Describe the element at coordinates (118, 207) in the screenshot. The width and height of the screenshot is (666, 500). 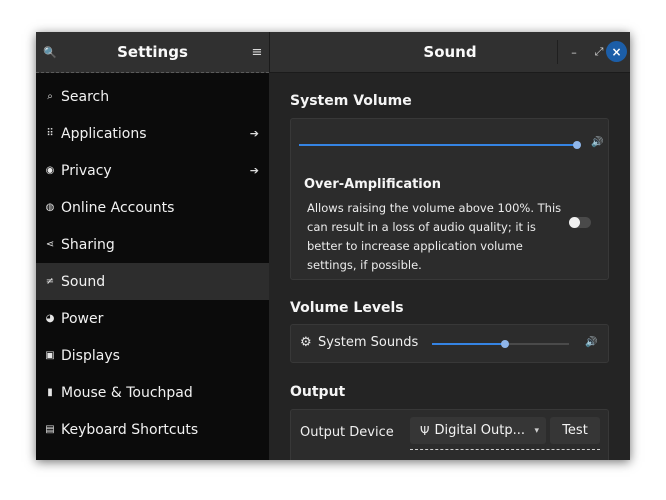
I see `sidebar-item-label: Online Accounts` at that location.